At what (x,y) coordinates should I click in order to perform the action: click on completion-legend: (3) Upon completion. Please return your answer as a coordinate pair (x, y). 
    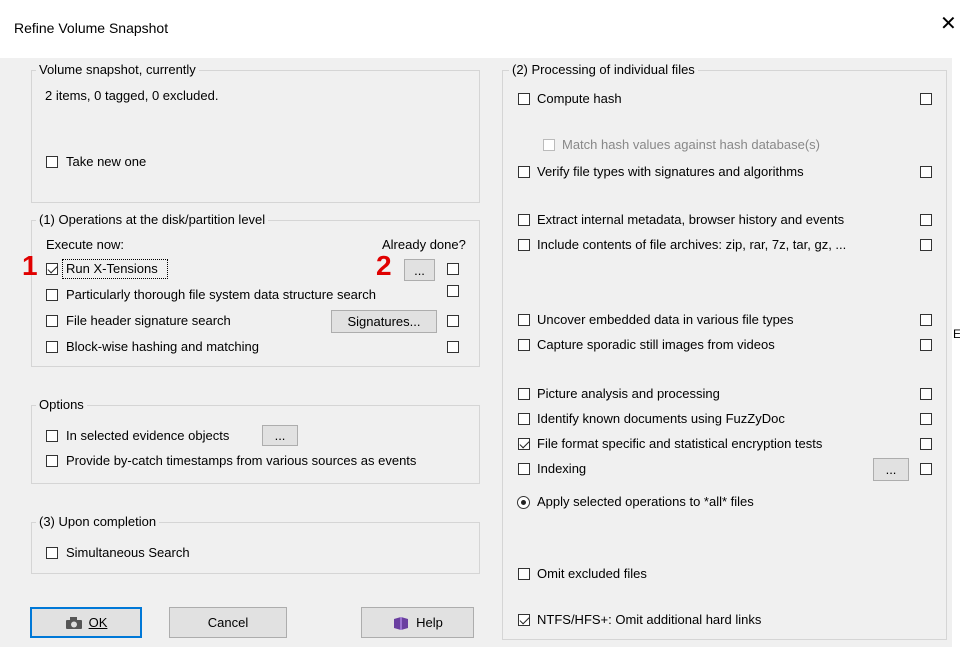
    Looking at the image, I should click on (98, 521).